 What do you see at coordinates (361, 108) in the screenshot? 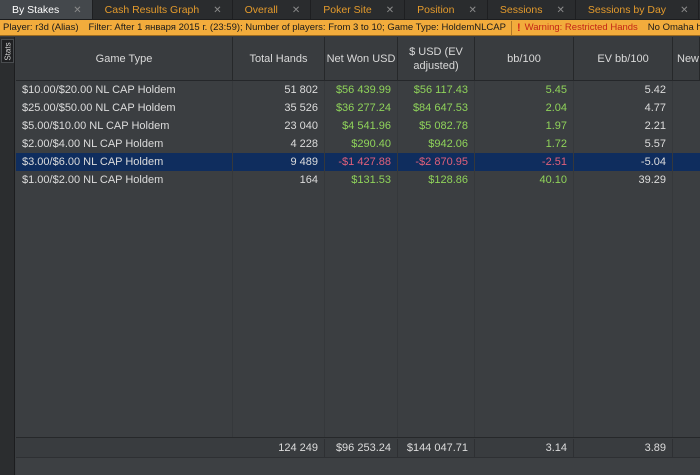
I see `net-won-cell: $36 277.24` at bounding box center [361, 108].